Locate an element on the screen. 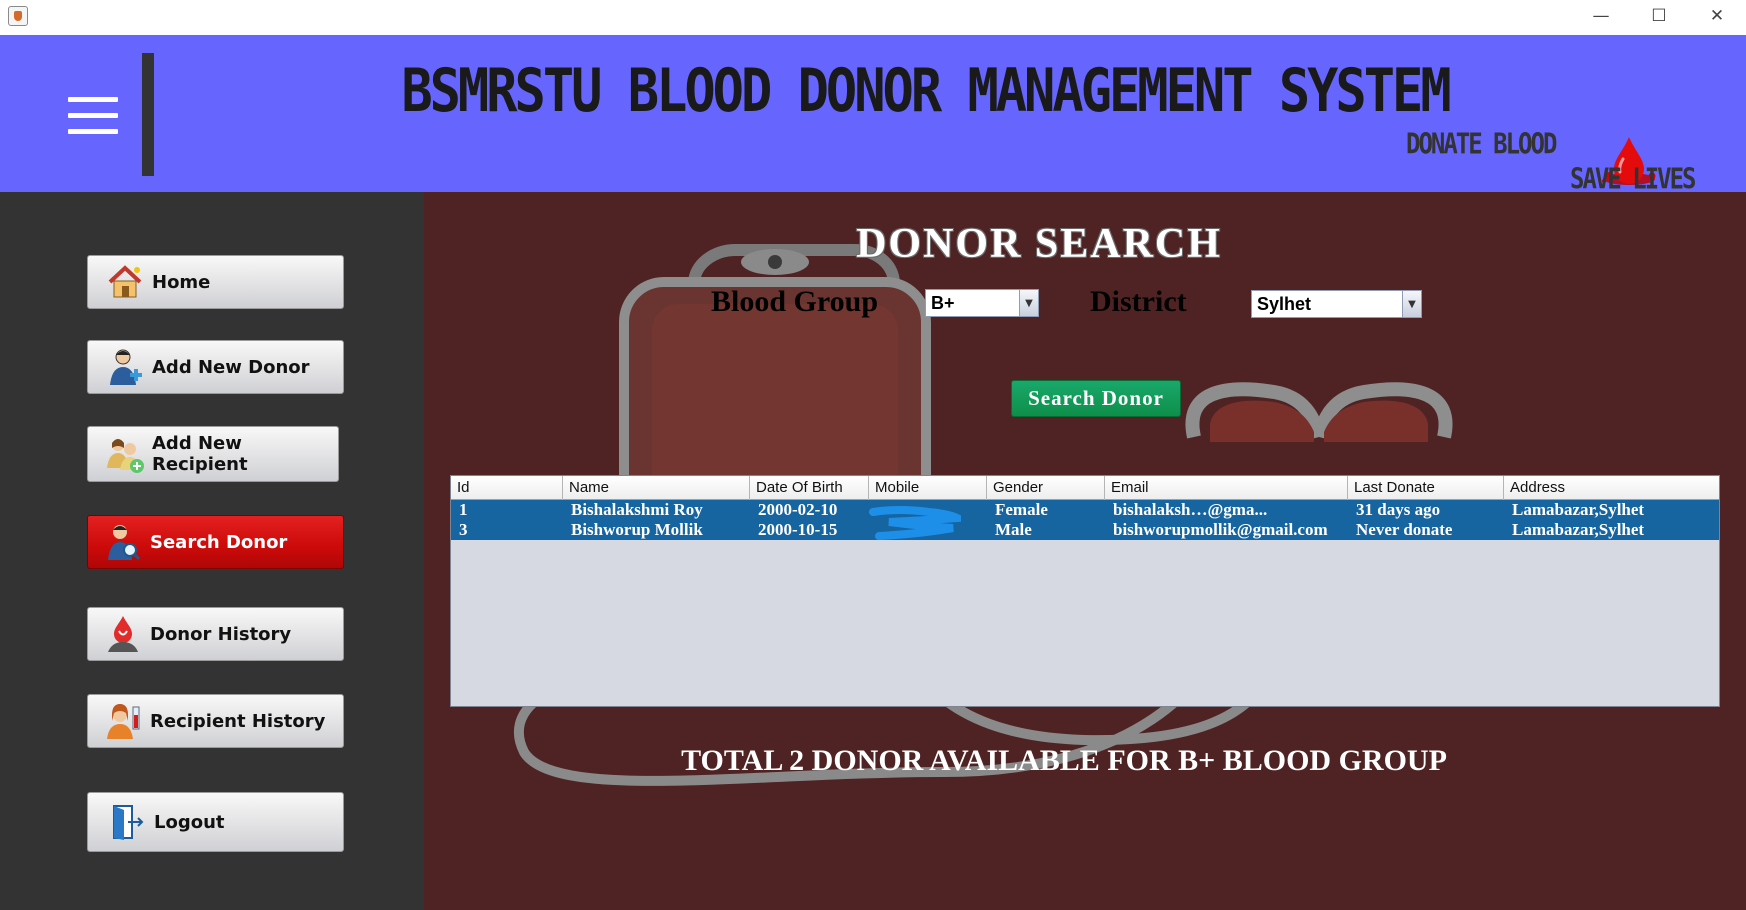 The image size is (1746, 910). column-header-id: Id is located at coordinates (507, 488).